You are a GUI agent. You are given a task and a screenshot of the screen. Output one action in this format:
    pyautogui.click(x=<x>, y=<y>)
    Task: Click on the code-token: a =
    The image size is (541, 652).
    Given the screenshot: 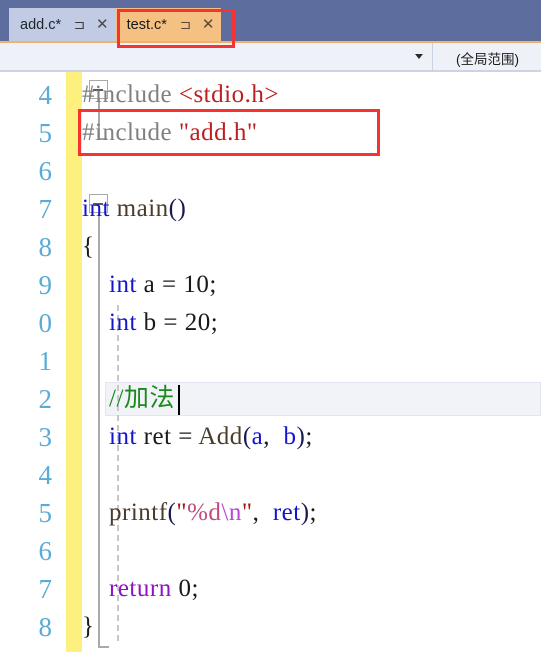 What is the action you would take?
    pyautogui.click(x=160, y=284)
    